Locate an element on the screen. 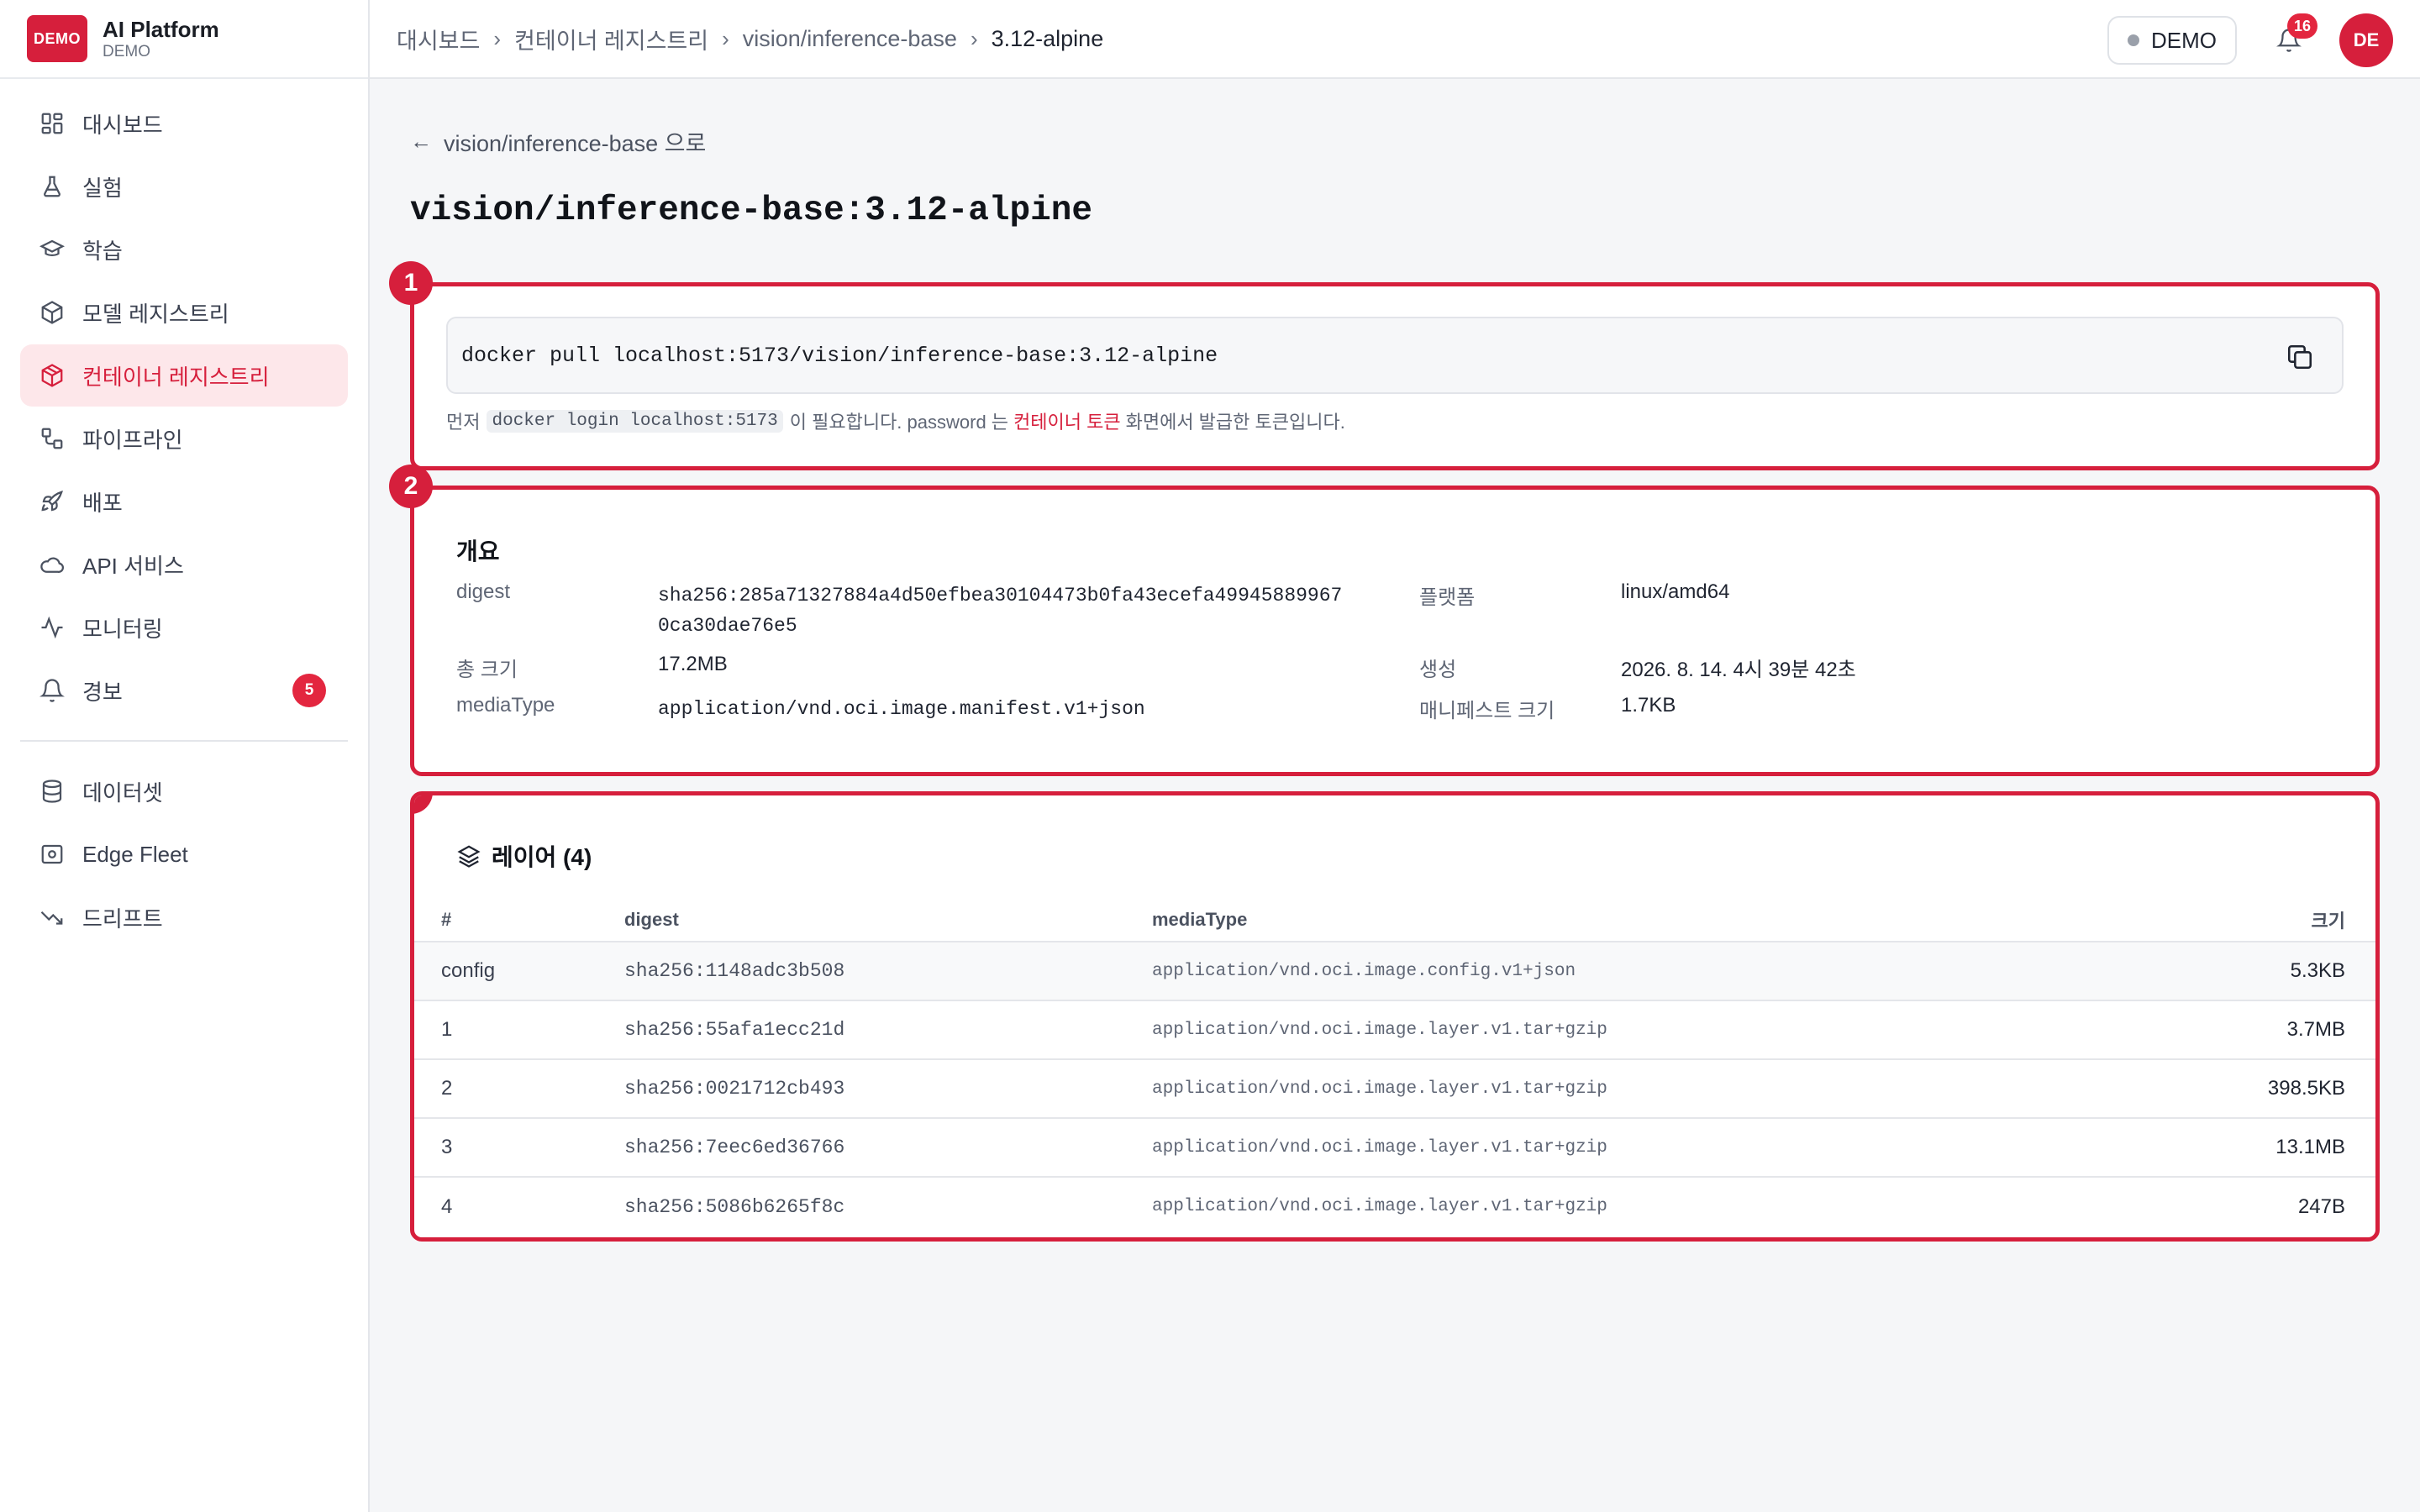 This screenshot has height=1512, width=2420. breadcrumb-dashboard: 대시보드 is located at coordinates (438, 39).